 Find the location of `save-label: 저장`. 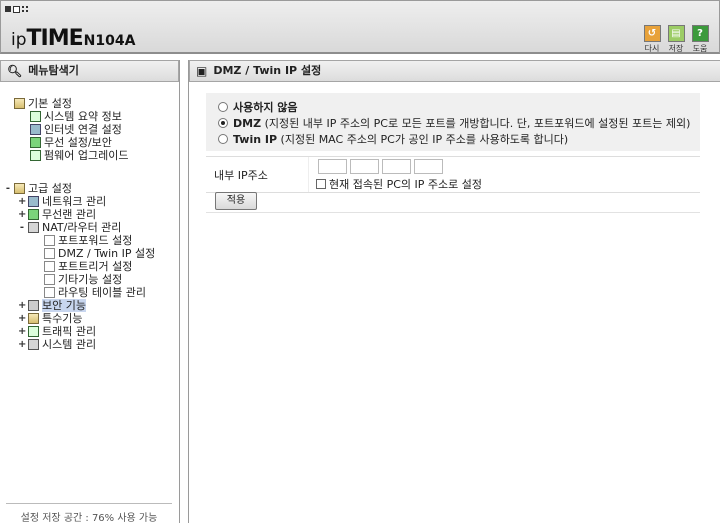

save-label: 저장 is located at coordinates (676, 48).